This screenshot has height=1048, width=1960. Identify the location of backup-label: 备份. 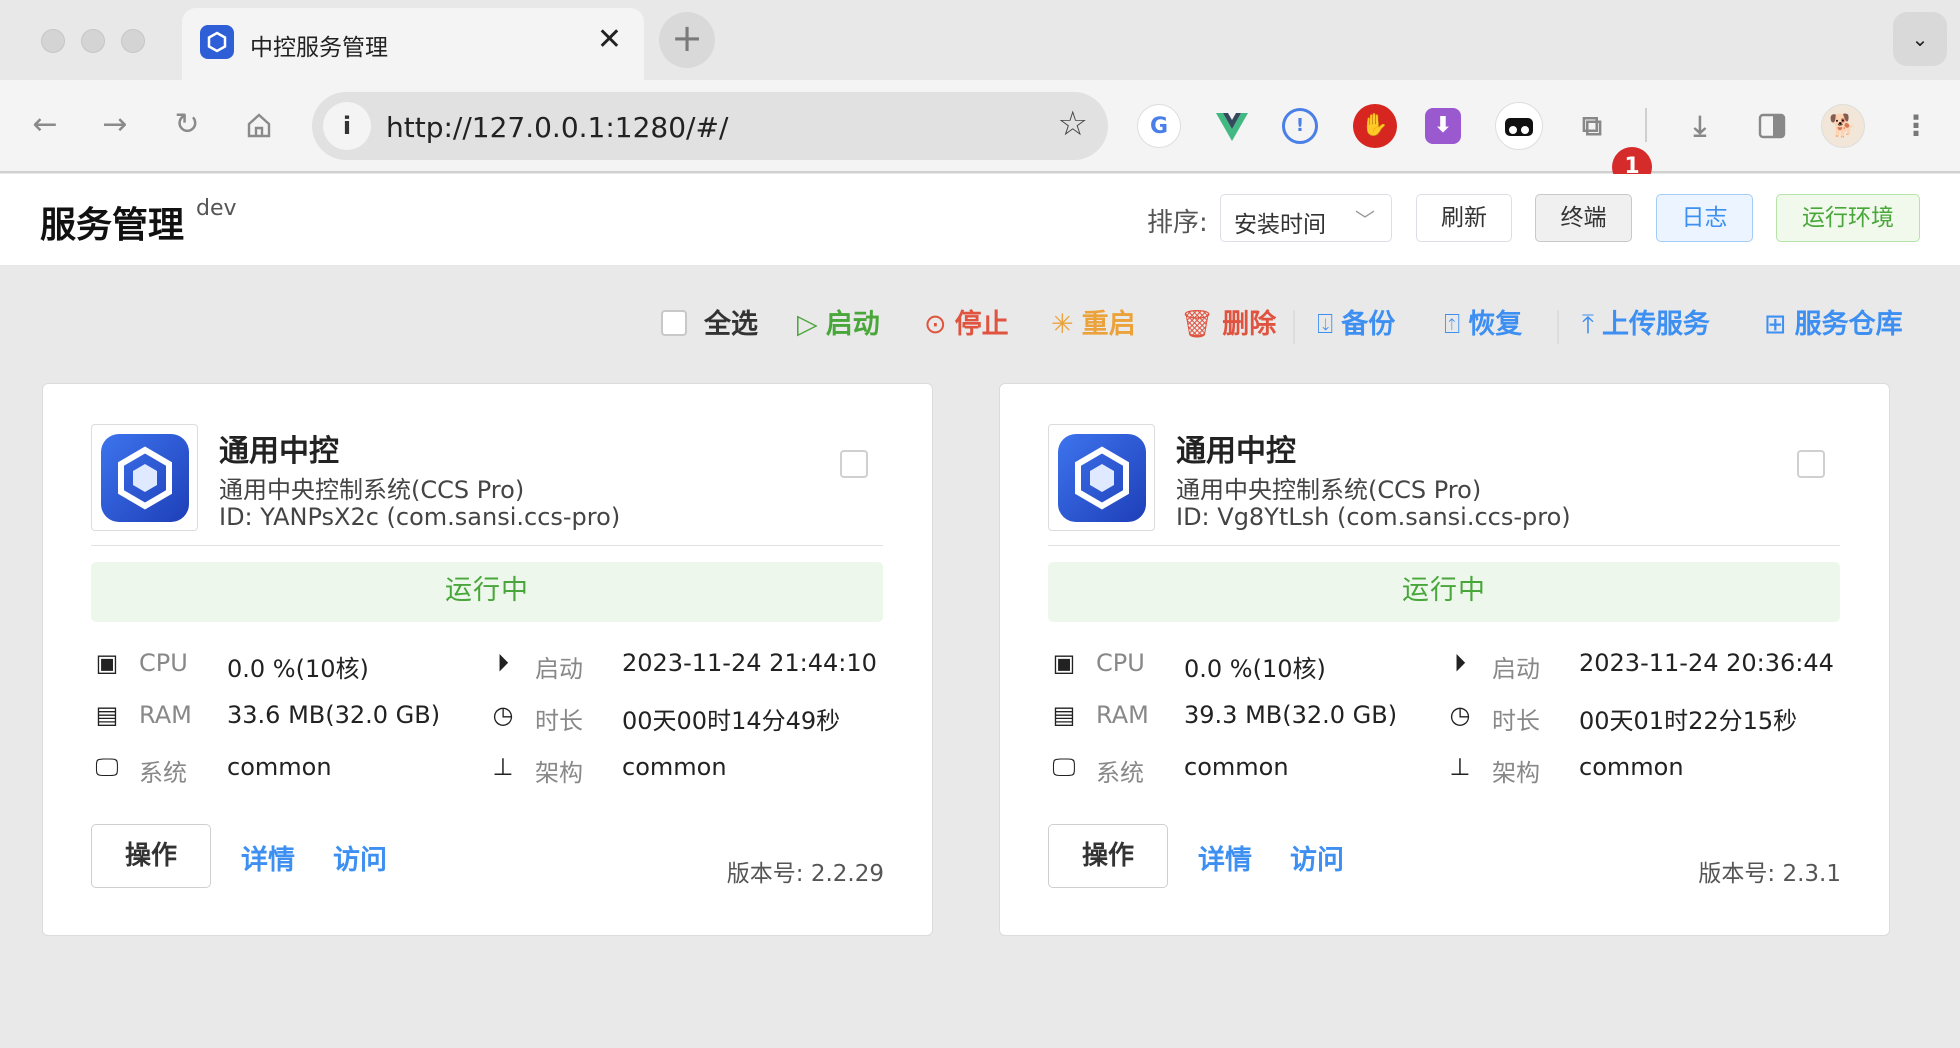
(1368, 324).